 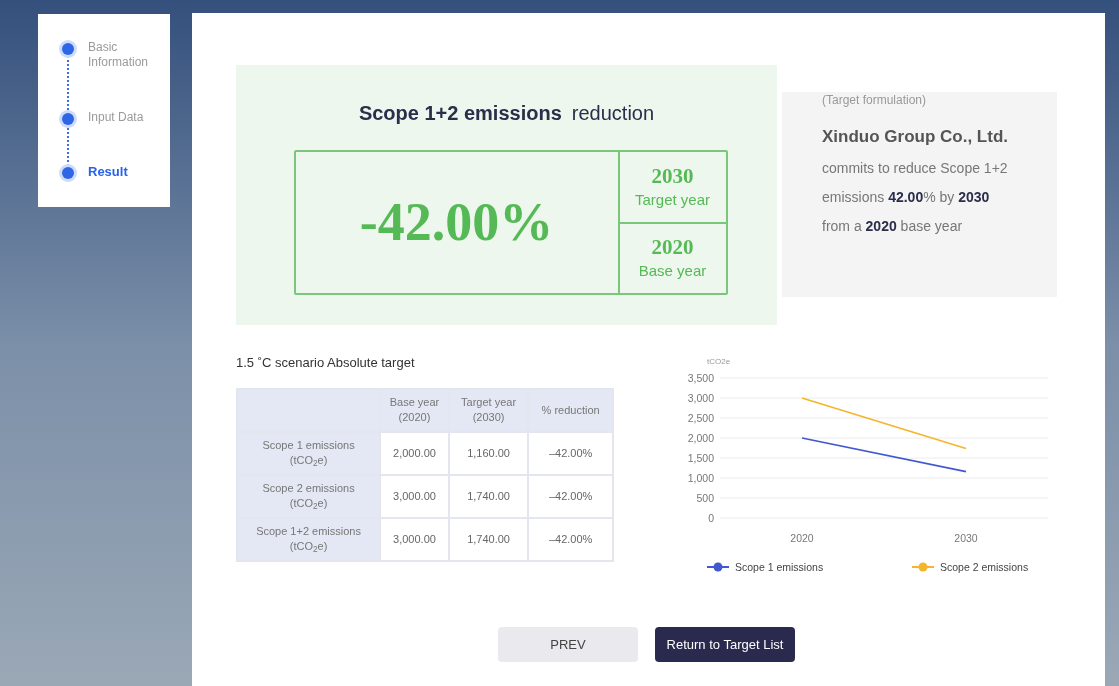 I want to click on table-cell: 2,000.00, so click(x=414, y=453).